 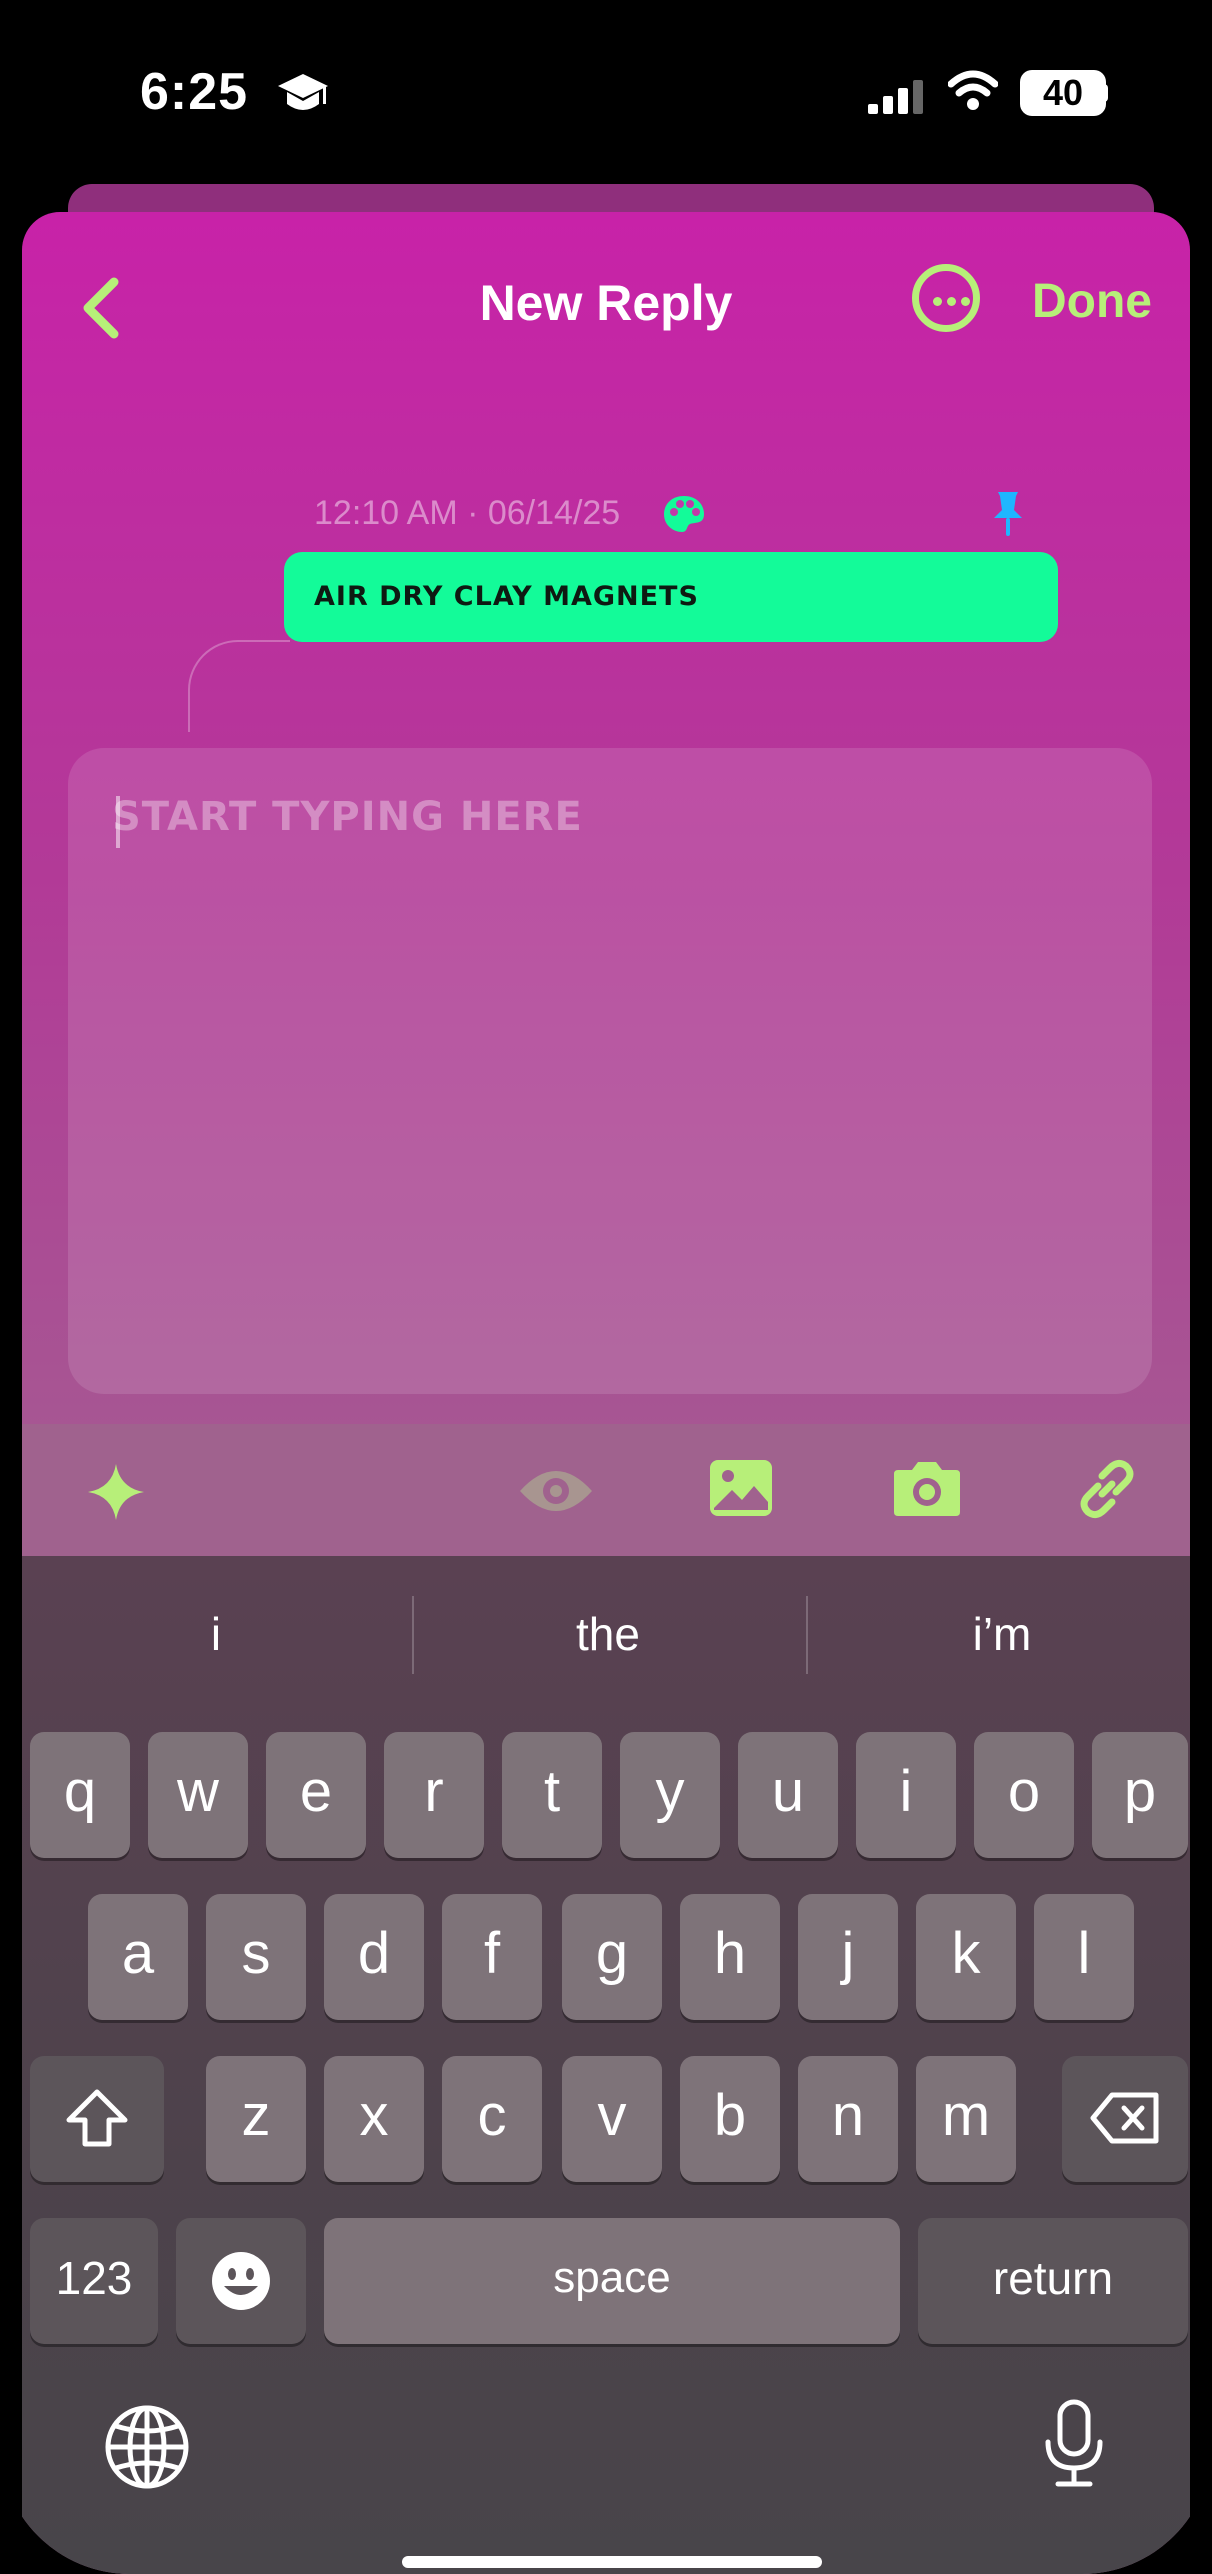 I want to click on page-title: New Reply, so click(x=606, y=303).